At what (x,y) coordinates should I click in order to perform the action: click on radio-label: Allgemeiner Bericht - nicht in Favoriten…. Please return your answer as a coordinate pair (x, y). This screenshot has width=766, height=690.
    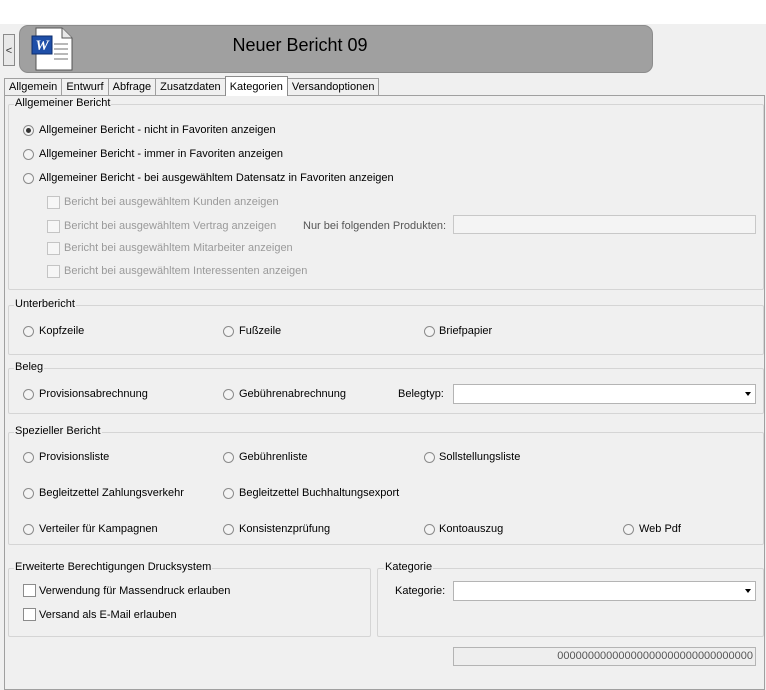
    Looking at the image, I should click on (157, 130).